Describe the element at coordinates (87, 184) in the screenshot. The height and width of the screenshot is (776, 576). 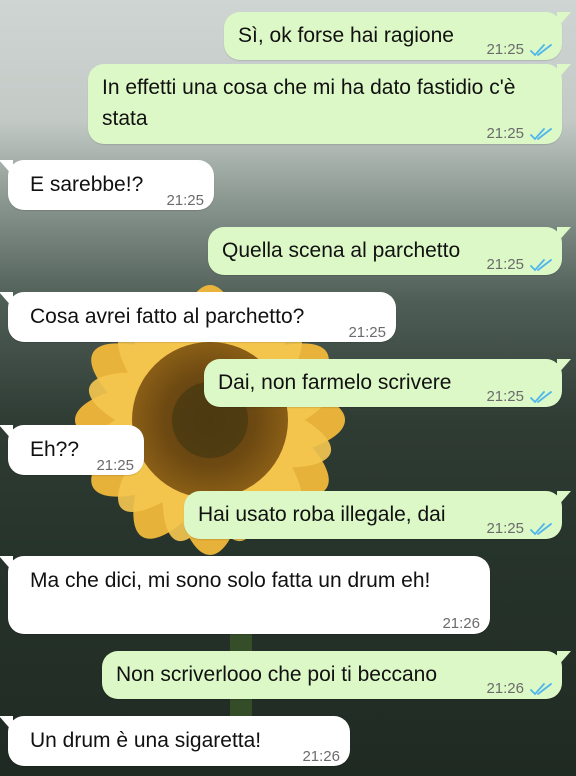
I see `message-text: E sarebbe!?` at that location.